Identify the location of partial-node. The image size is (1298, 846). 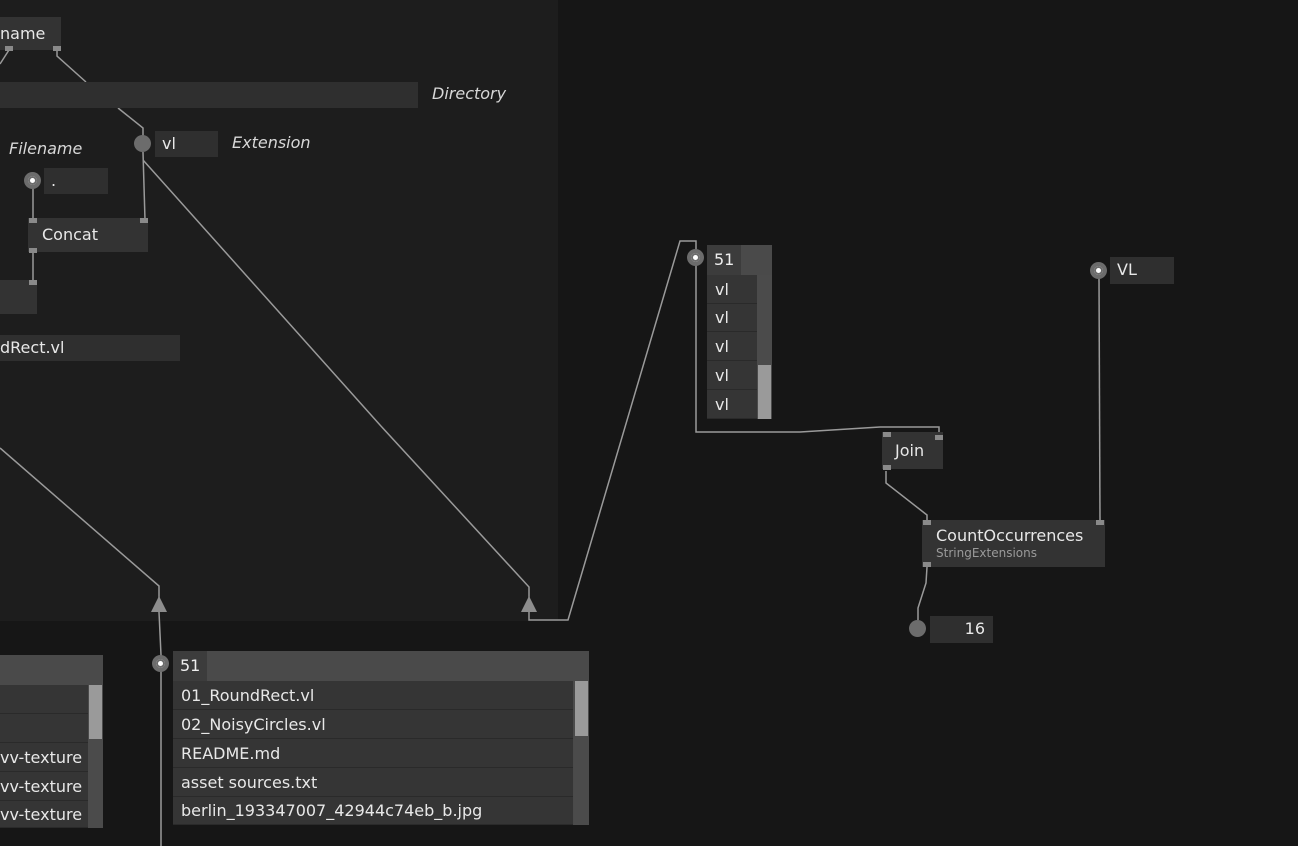
(18, 297).